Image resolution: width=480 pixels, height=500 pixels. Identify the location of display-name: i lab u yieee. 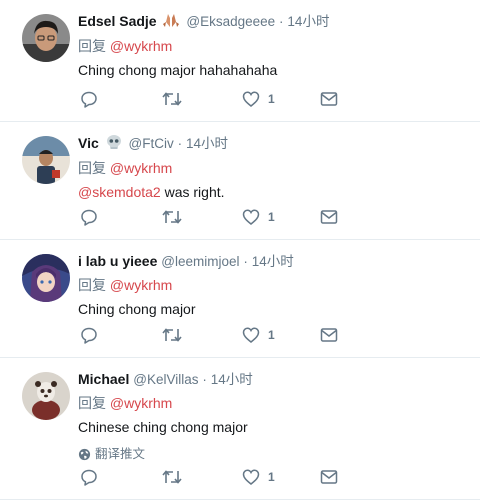
(117, 261).